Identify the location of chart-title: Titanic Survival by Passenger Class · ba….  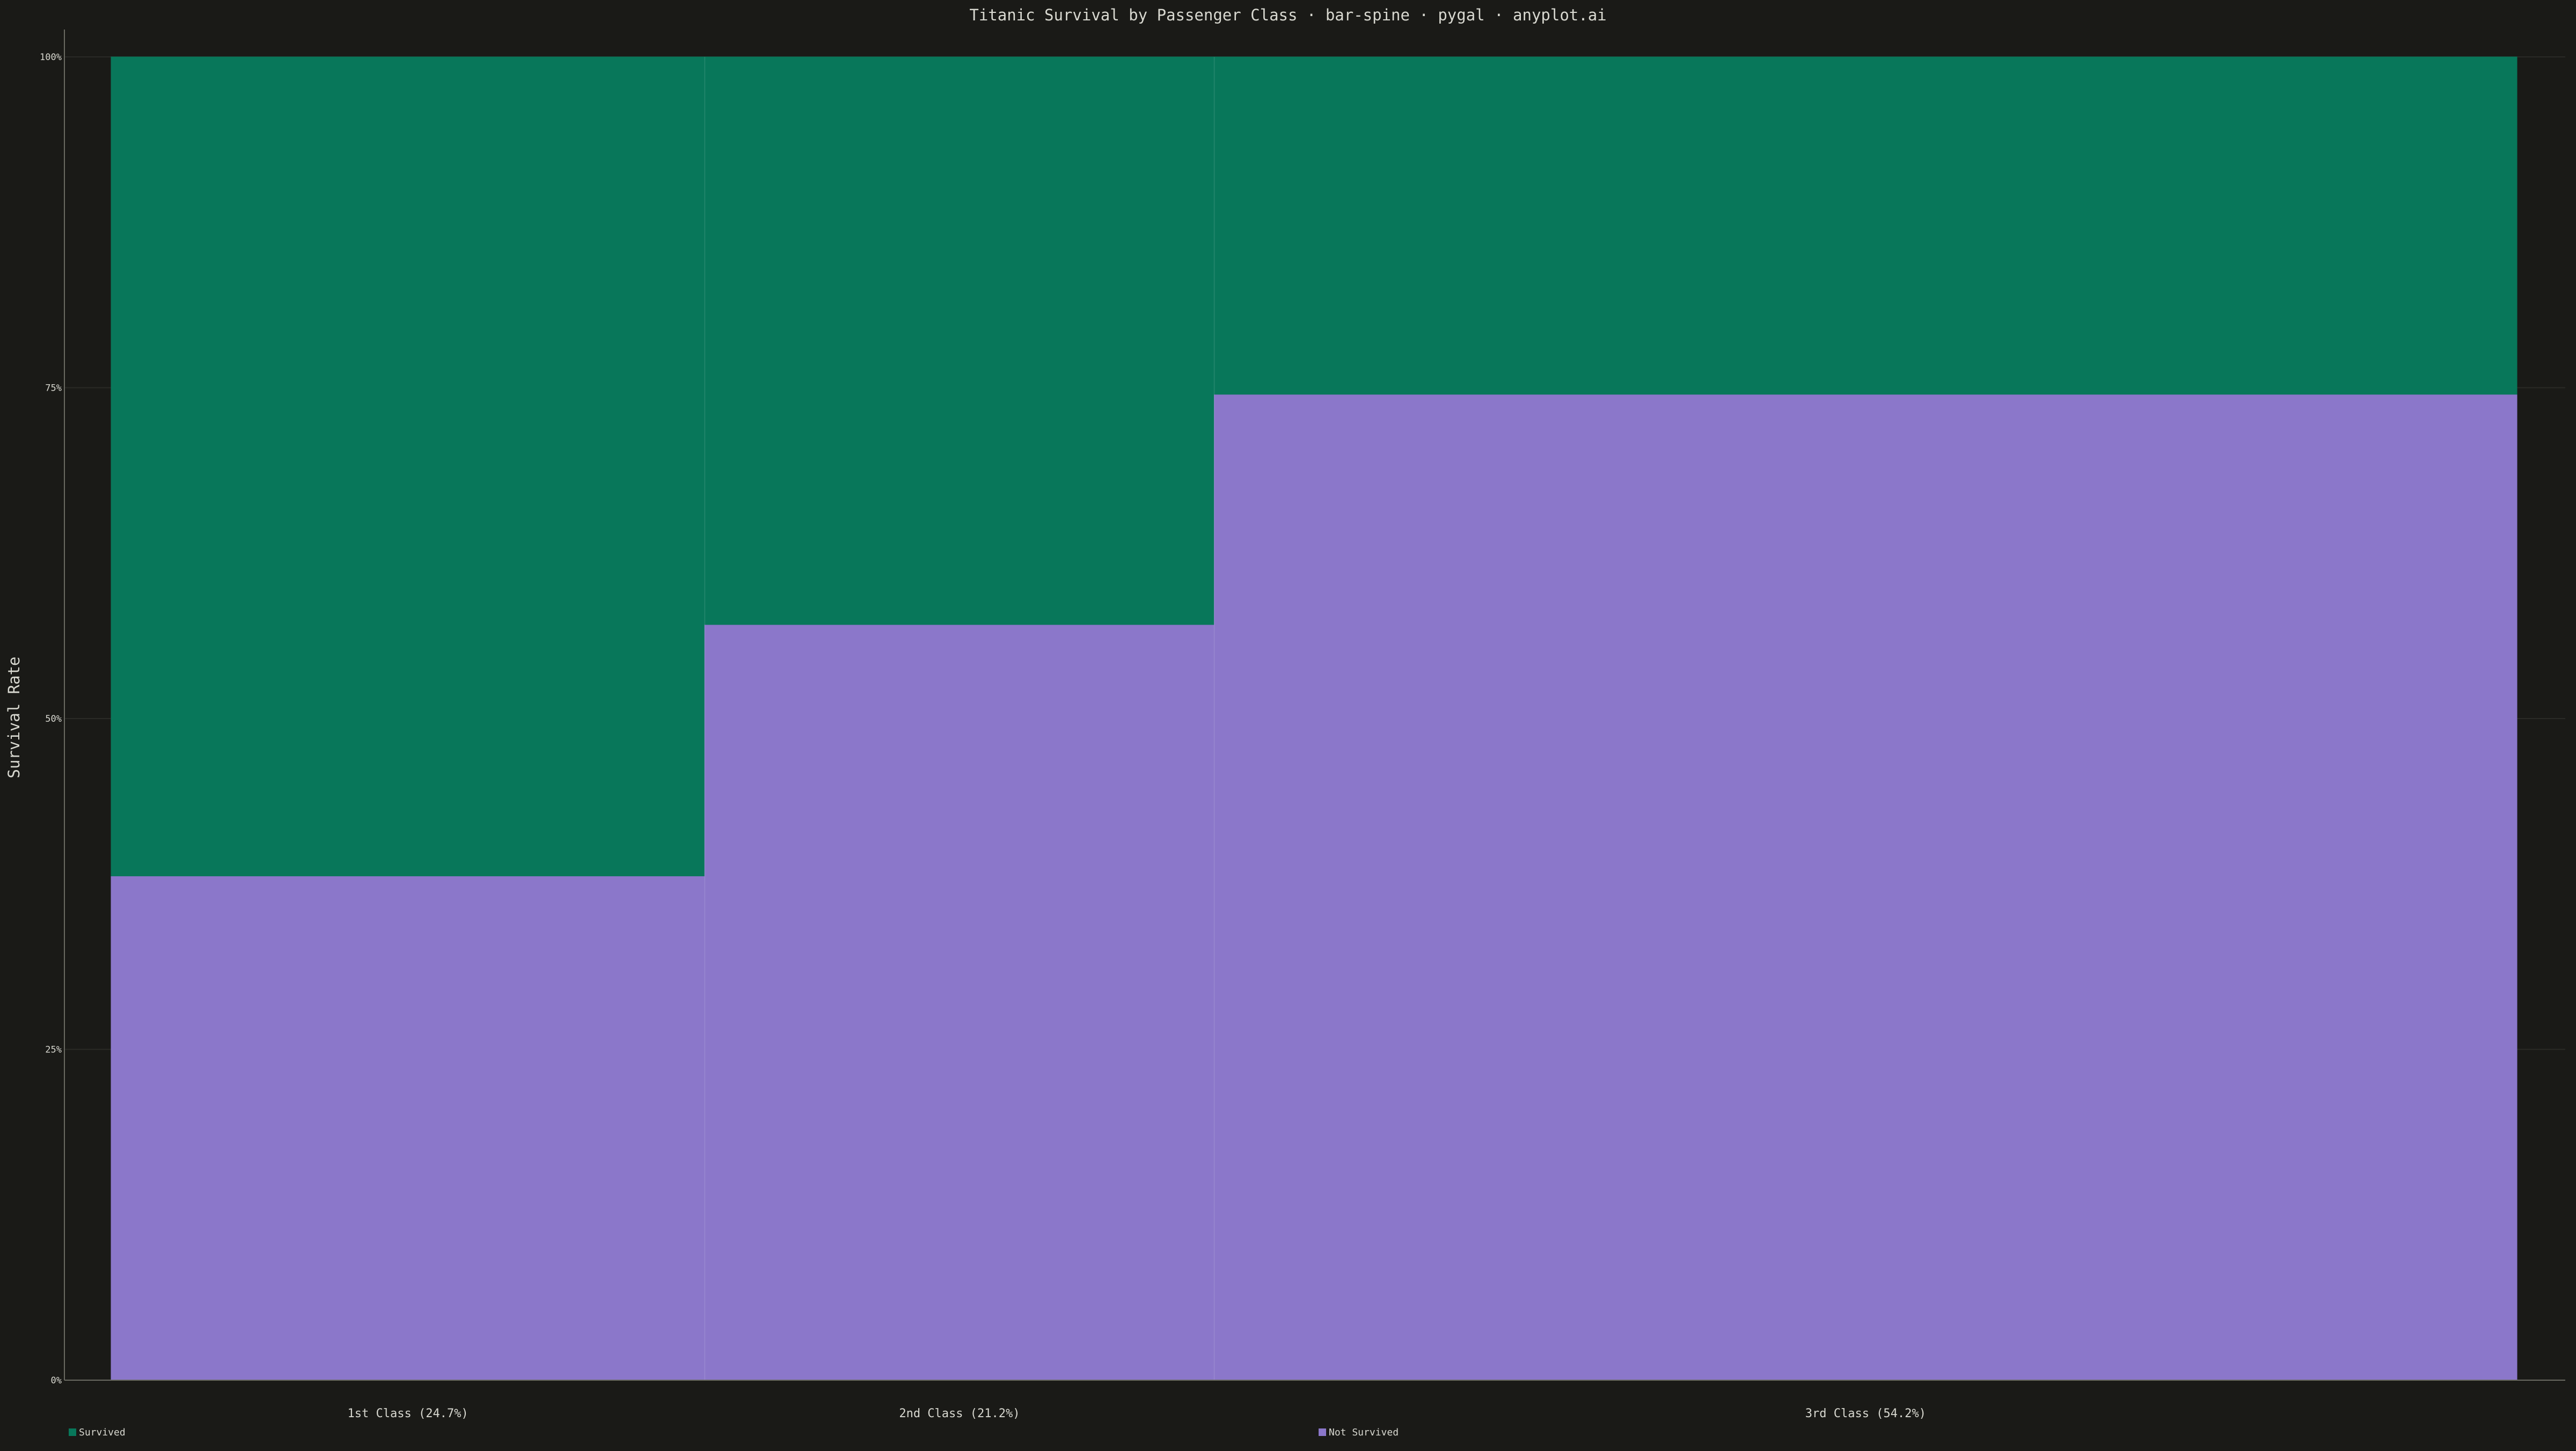
(1287, 15).